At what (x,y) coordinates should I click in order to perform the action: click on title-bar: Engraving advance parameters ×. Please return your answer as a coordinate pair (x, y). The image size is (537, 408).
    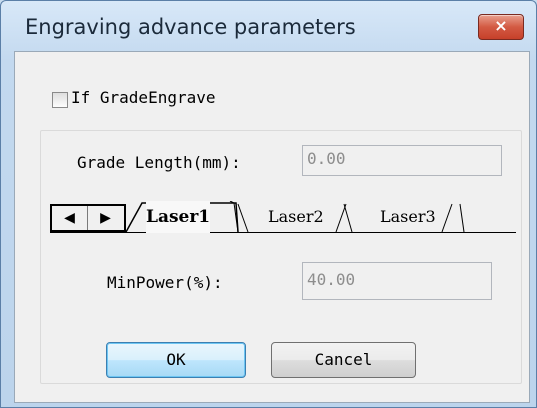
    Looking at the image, I should click on (268, 26).